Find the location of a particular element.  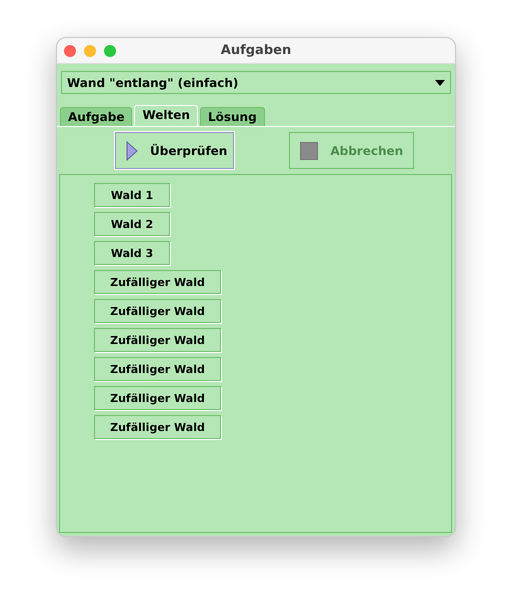

world-button: Wald 2 is located at coordinates (132, 224).